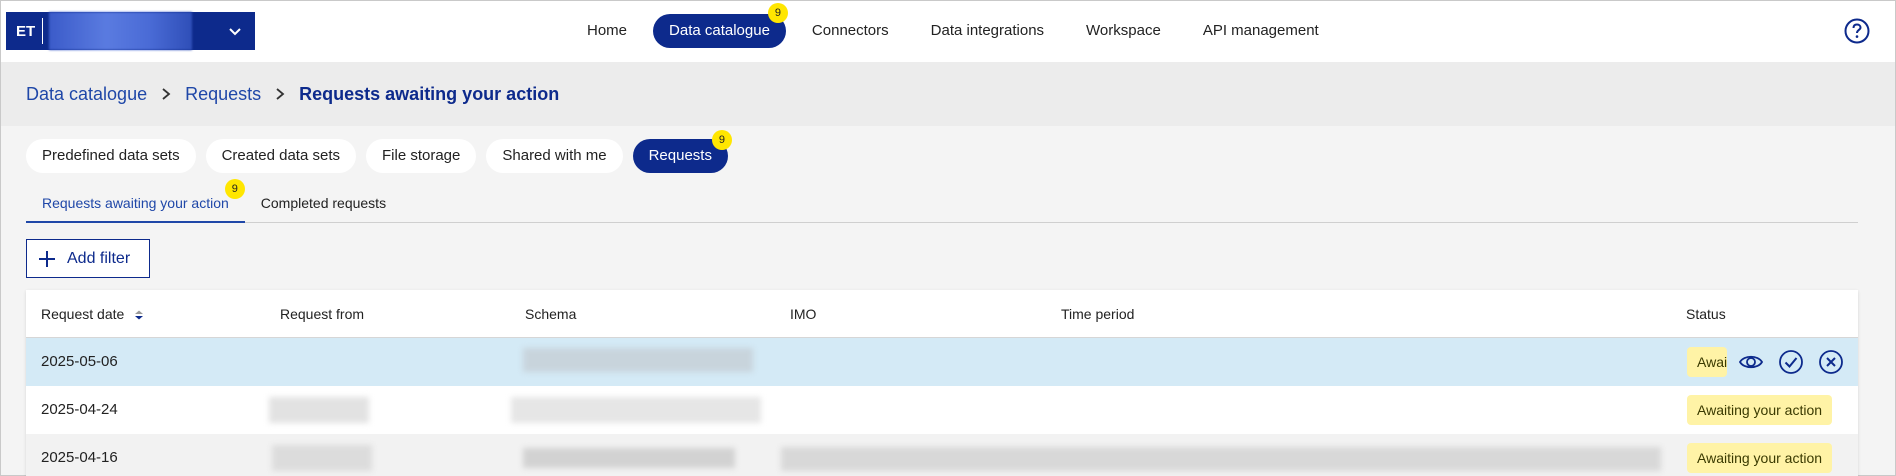  I want to click on subtab-awaiting-action: Requests awaiting your action 9, so click(135, 201).